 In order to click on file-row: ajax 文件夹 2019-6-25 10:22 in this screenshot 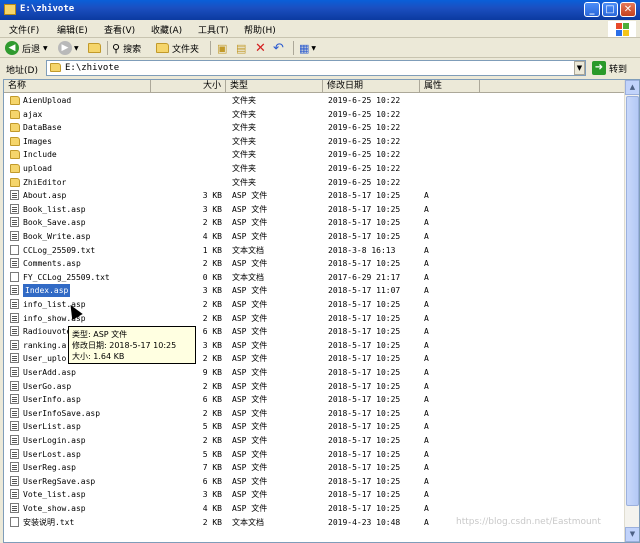, I will do `click(315, 115)`.